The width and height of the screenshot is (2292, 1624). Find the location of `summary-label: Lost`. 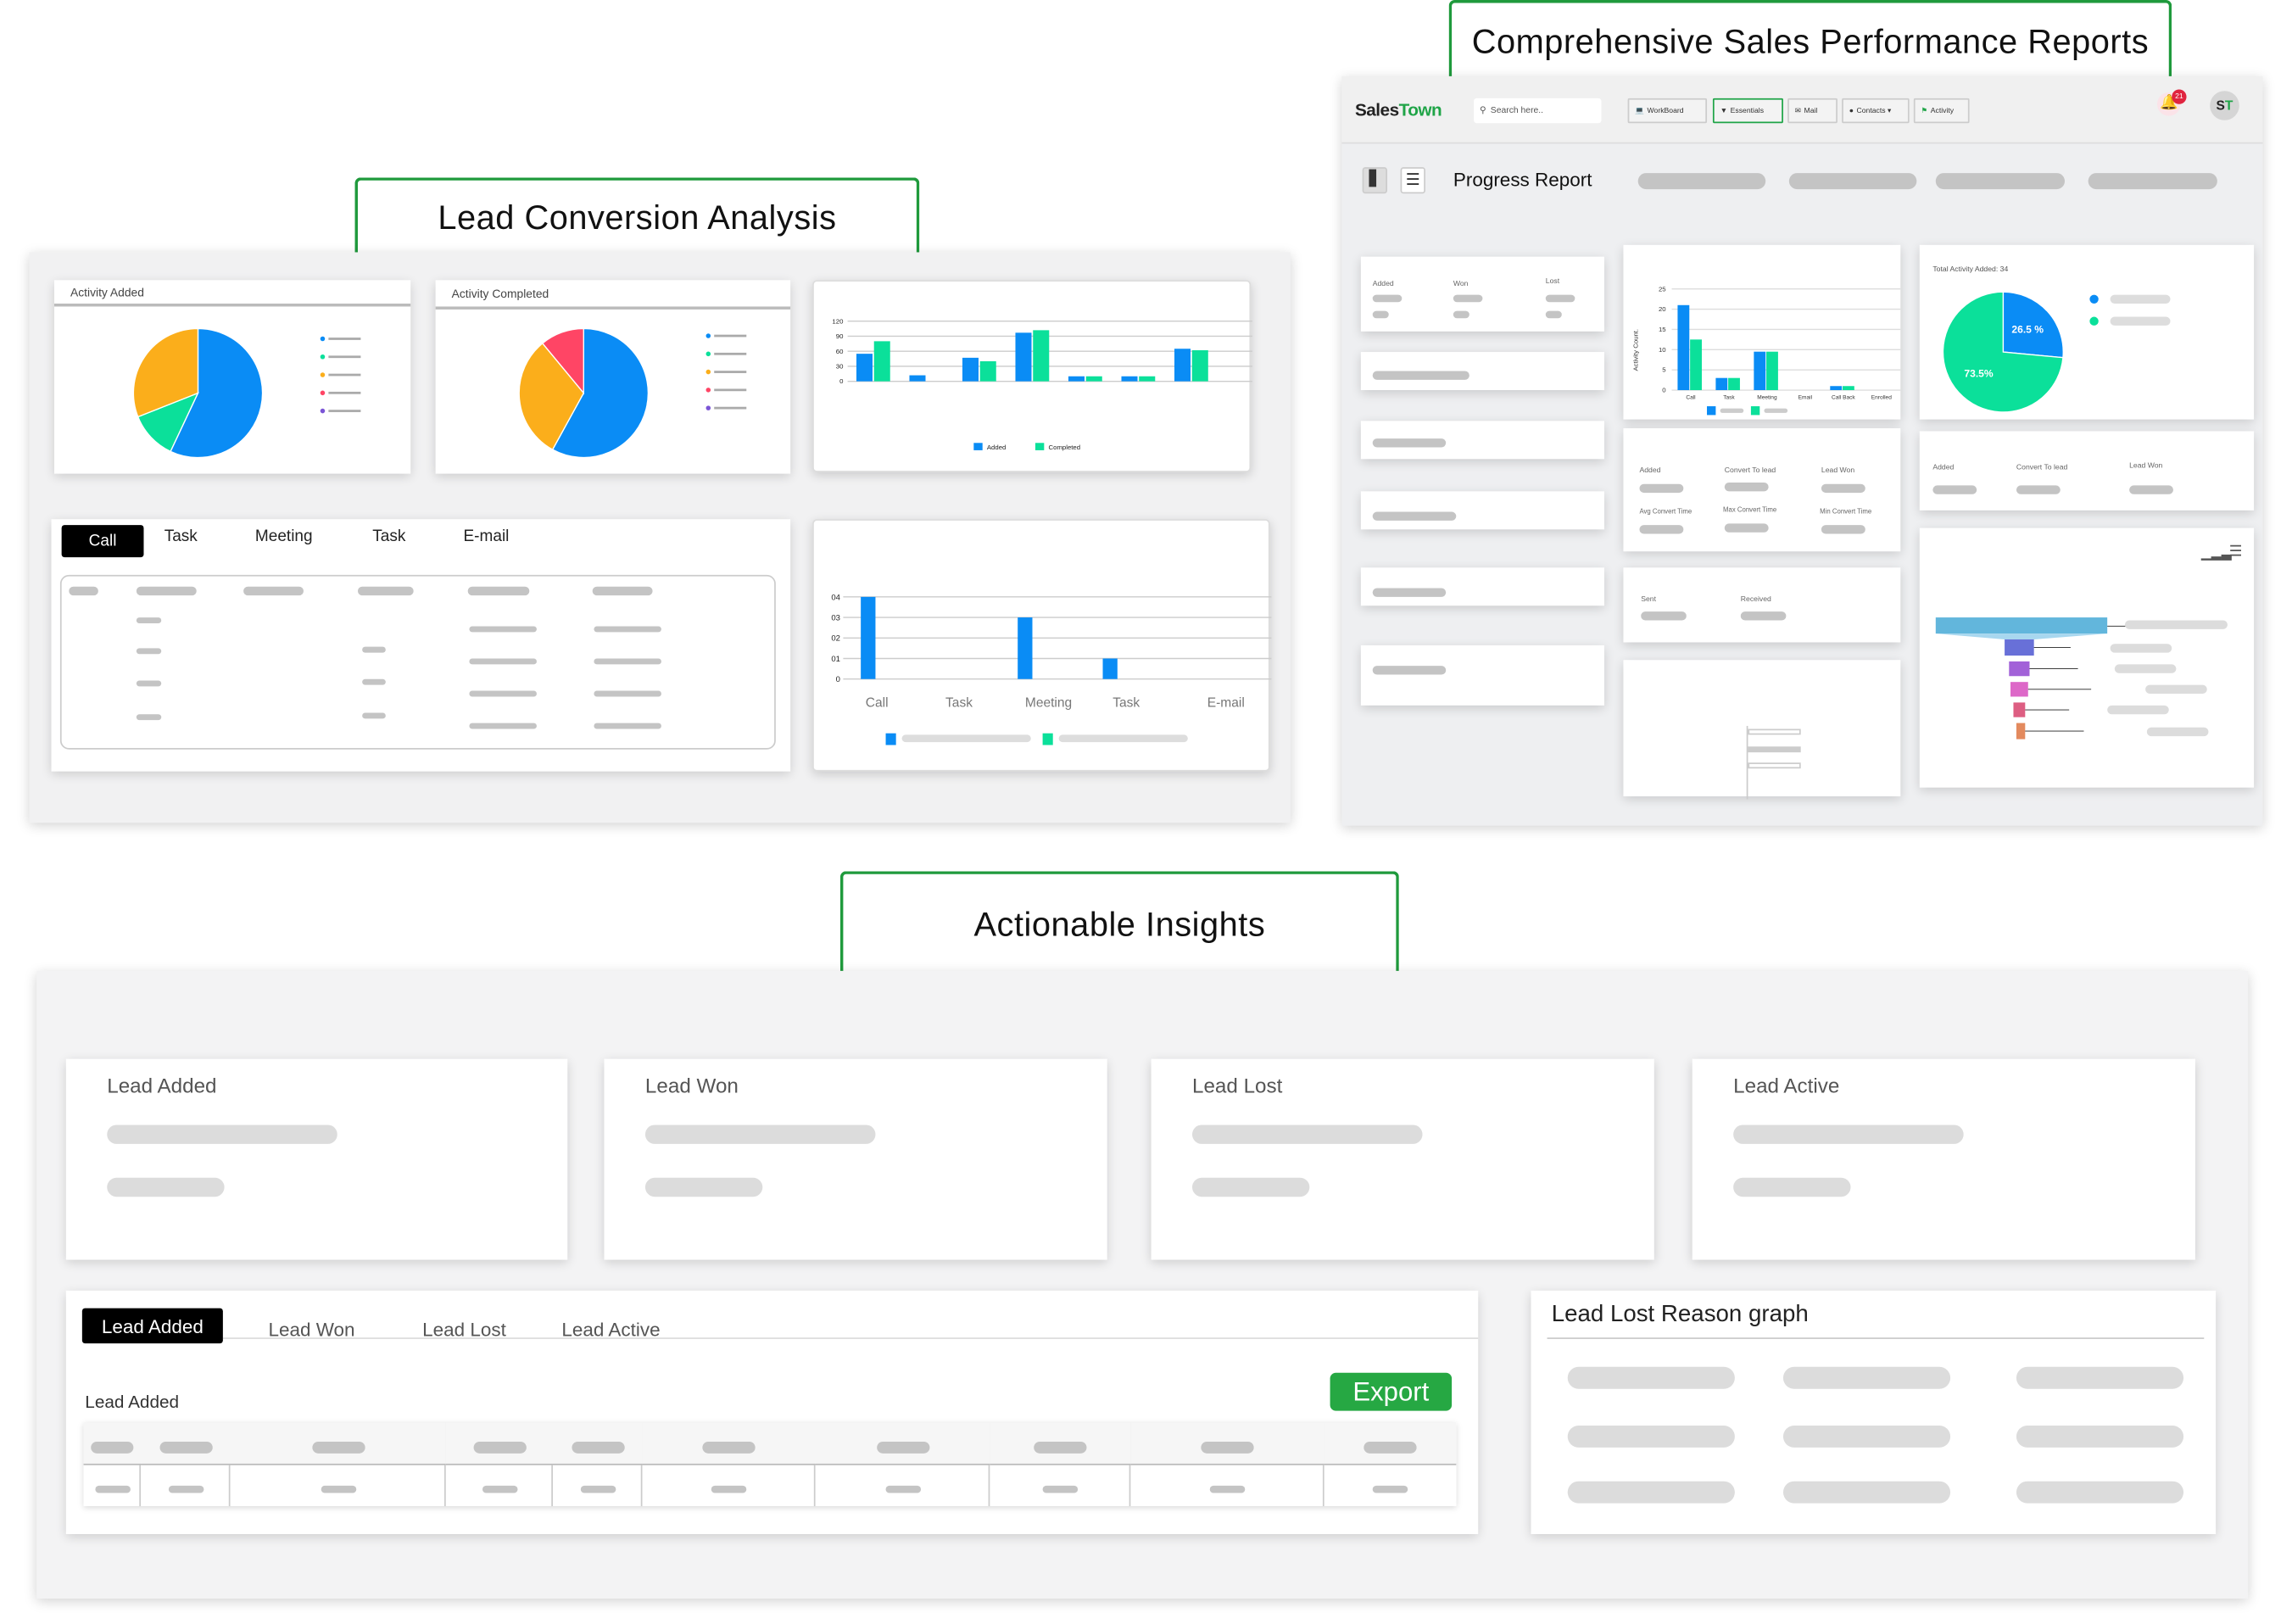

summary-label: Lost is located at coordinates (1552, 281).